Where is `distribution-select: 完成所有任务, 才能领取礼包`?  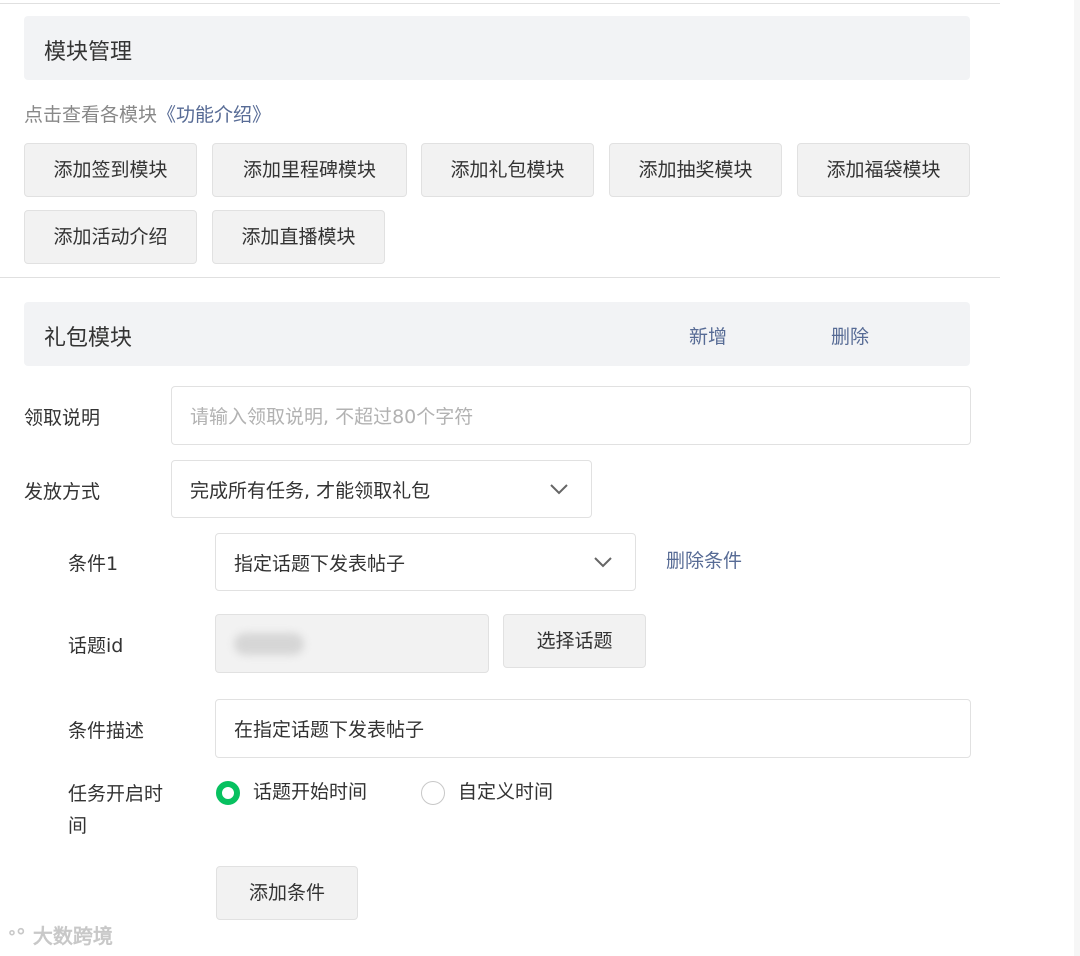 distribution-select: 完成所有任务, 才能领取礼包 is located at coordinates (381, 489).